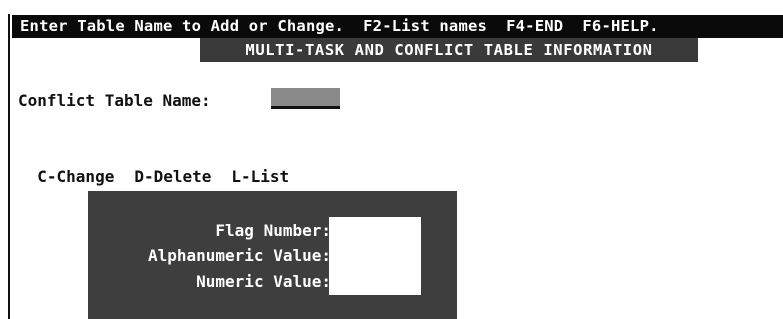 Image resolution: width=783 pixels, height=319 pixels. What do you see at coordinates (75, 177) in the screenshot?
I see `change-command: C-Change` at bounding box center [75, 177].